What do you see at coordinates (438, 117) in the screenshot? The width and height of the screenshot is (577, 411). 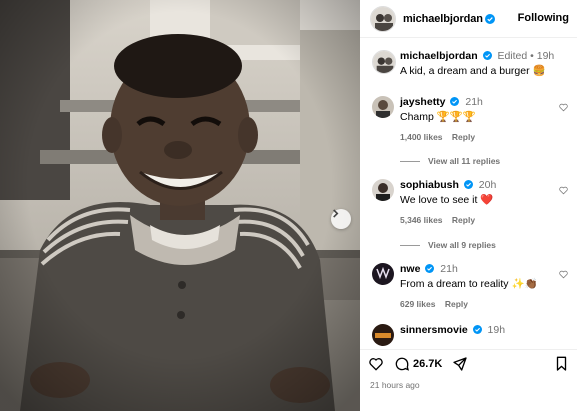 I see `comment-text: Champ 🏆🏆🏆` at bounding box center [438, 117].